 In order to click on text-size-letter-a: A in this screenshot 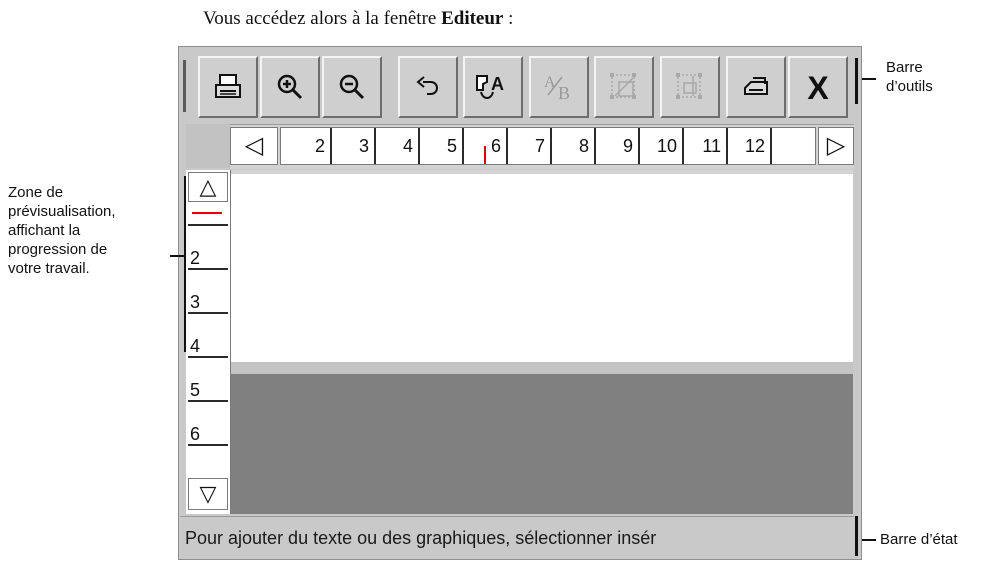, I will do `click(550, 82)`.